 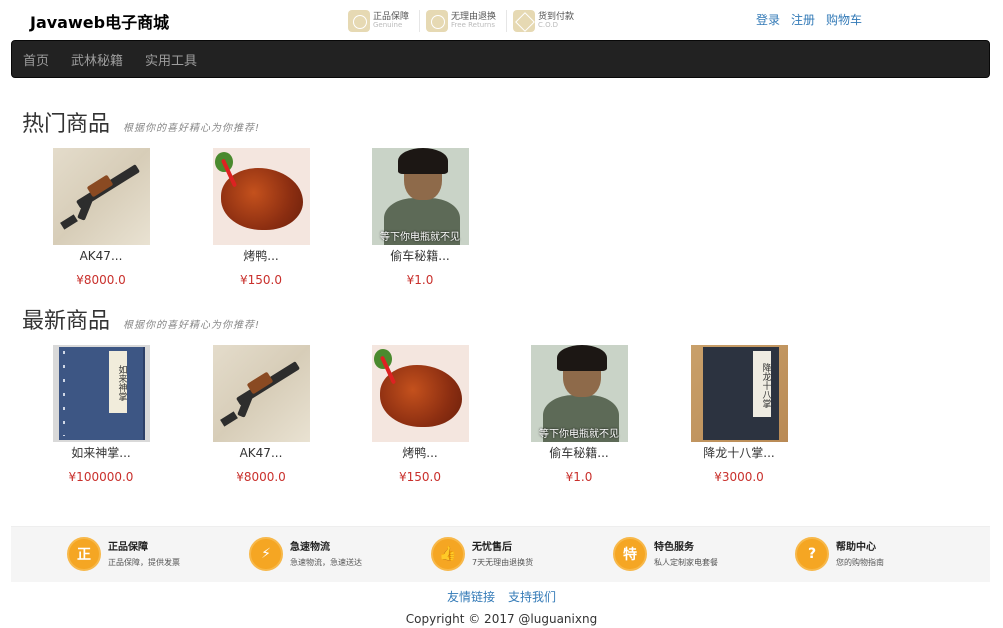 What do you see at coordinates (739, 477) in the screenshot?
I see `product-price: ¥3000.0` at bounding box center [739, 477].